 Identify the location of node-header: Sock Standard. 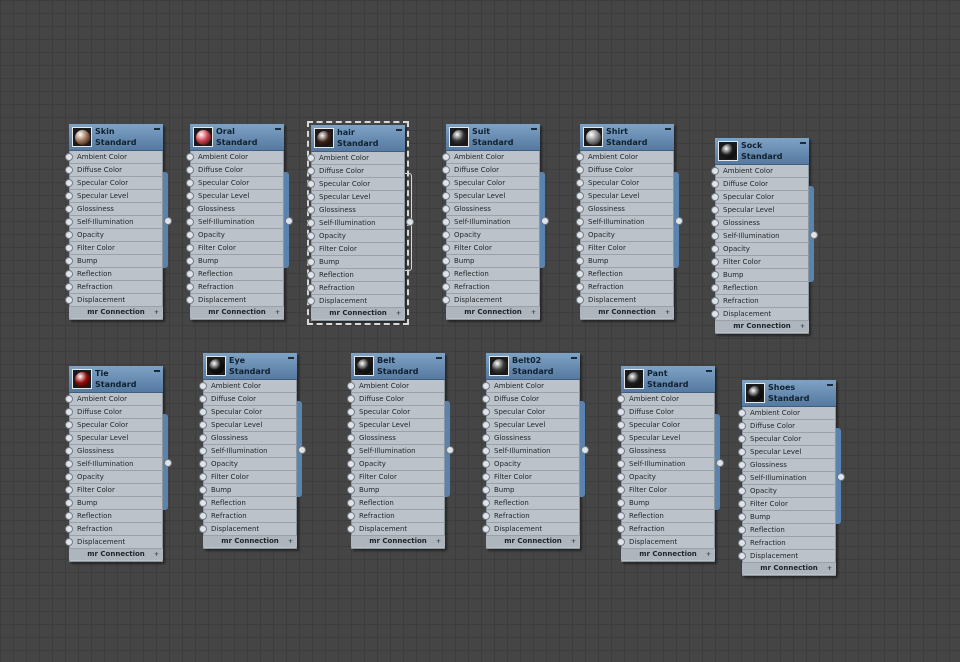
(762, 151).